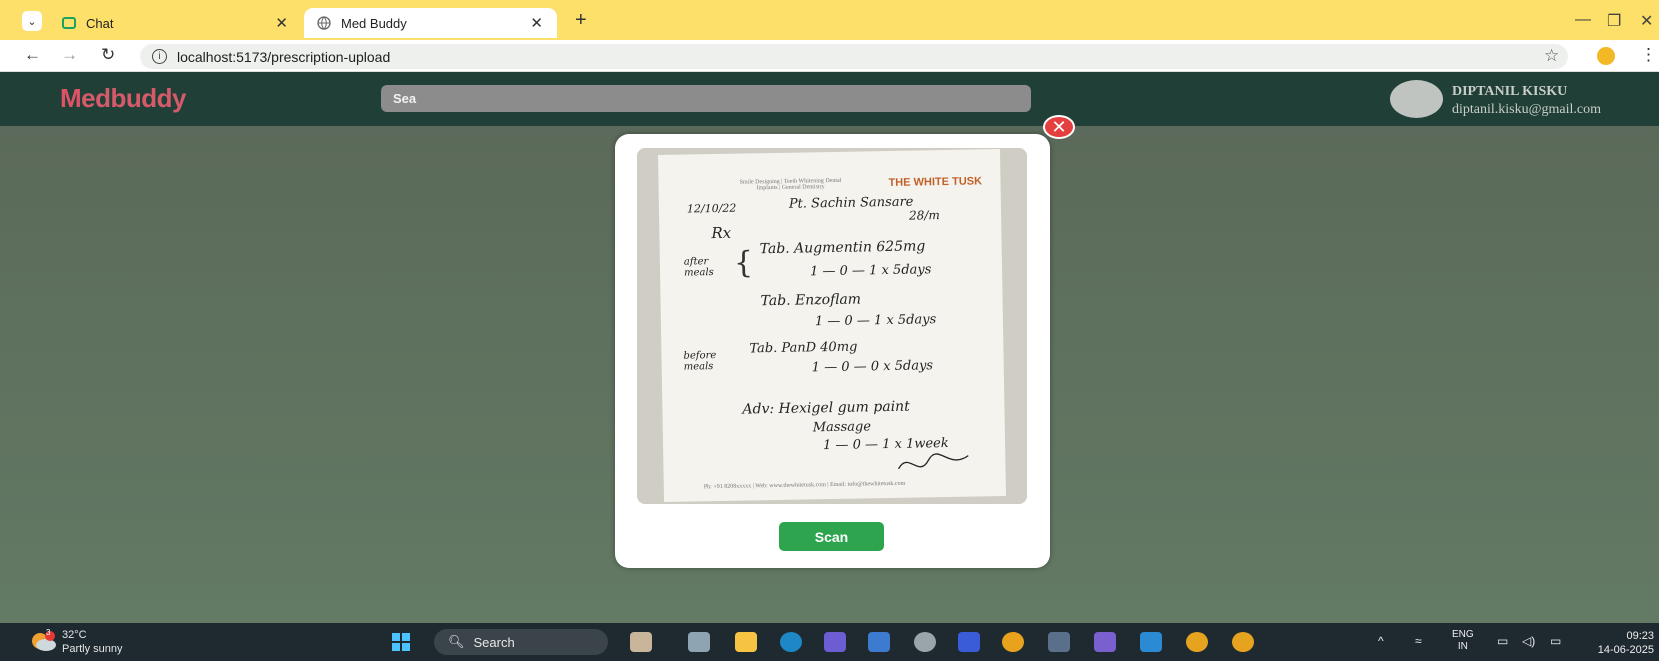  What do you see at coordinates (32, 55) in the screenshot?
I see `back-icon: ←` at bounding box center [32, 55].